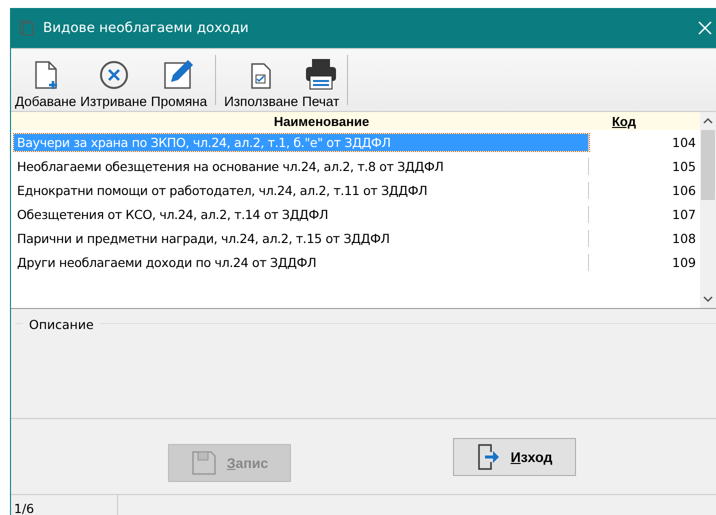 Image resolution: width=716 pixels, height=515 pixels. Describe the element at coordinates (708, 121) in the screenshot. I see `chevron-up-icon` at that location.